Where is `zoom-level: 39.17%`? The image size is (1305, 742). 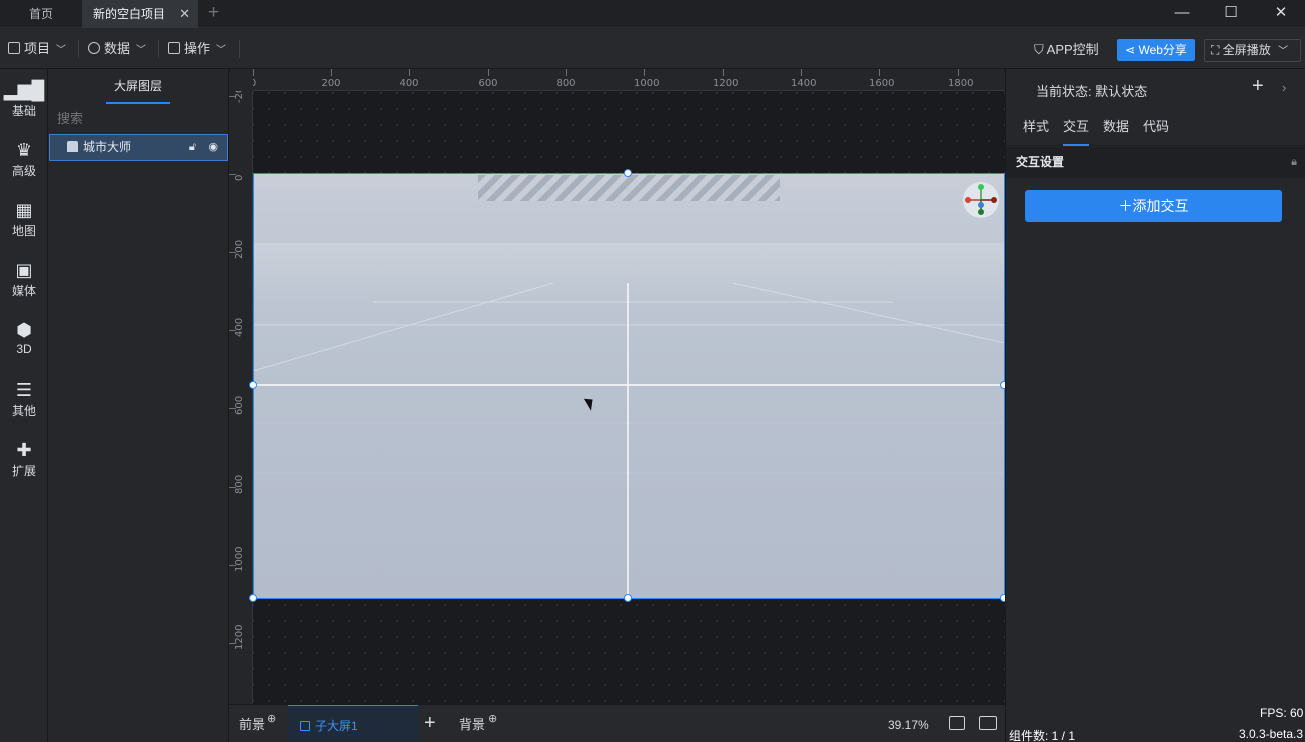
zoom-level: 39.17% is located at coordinates (908, 725).